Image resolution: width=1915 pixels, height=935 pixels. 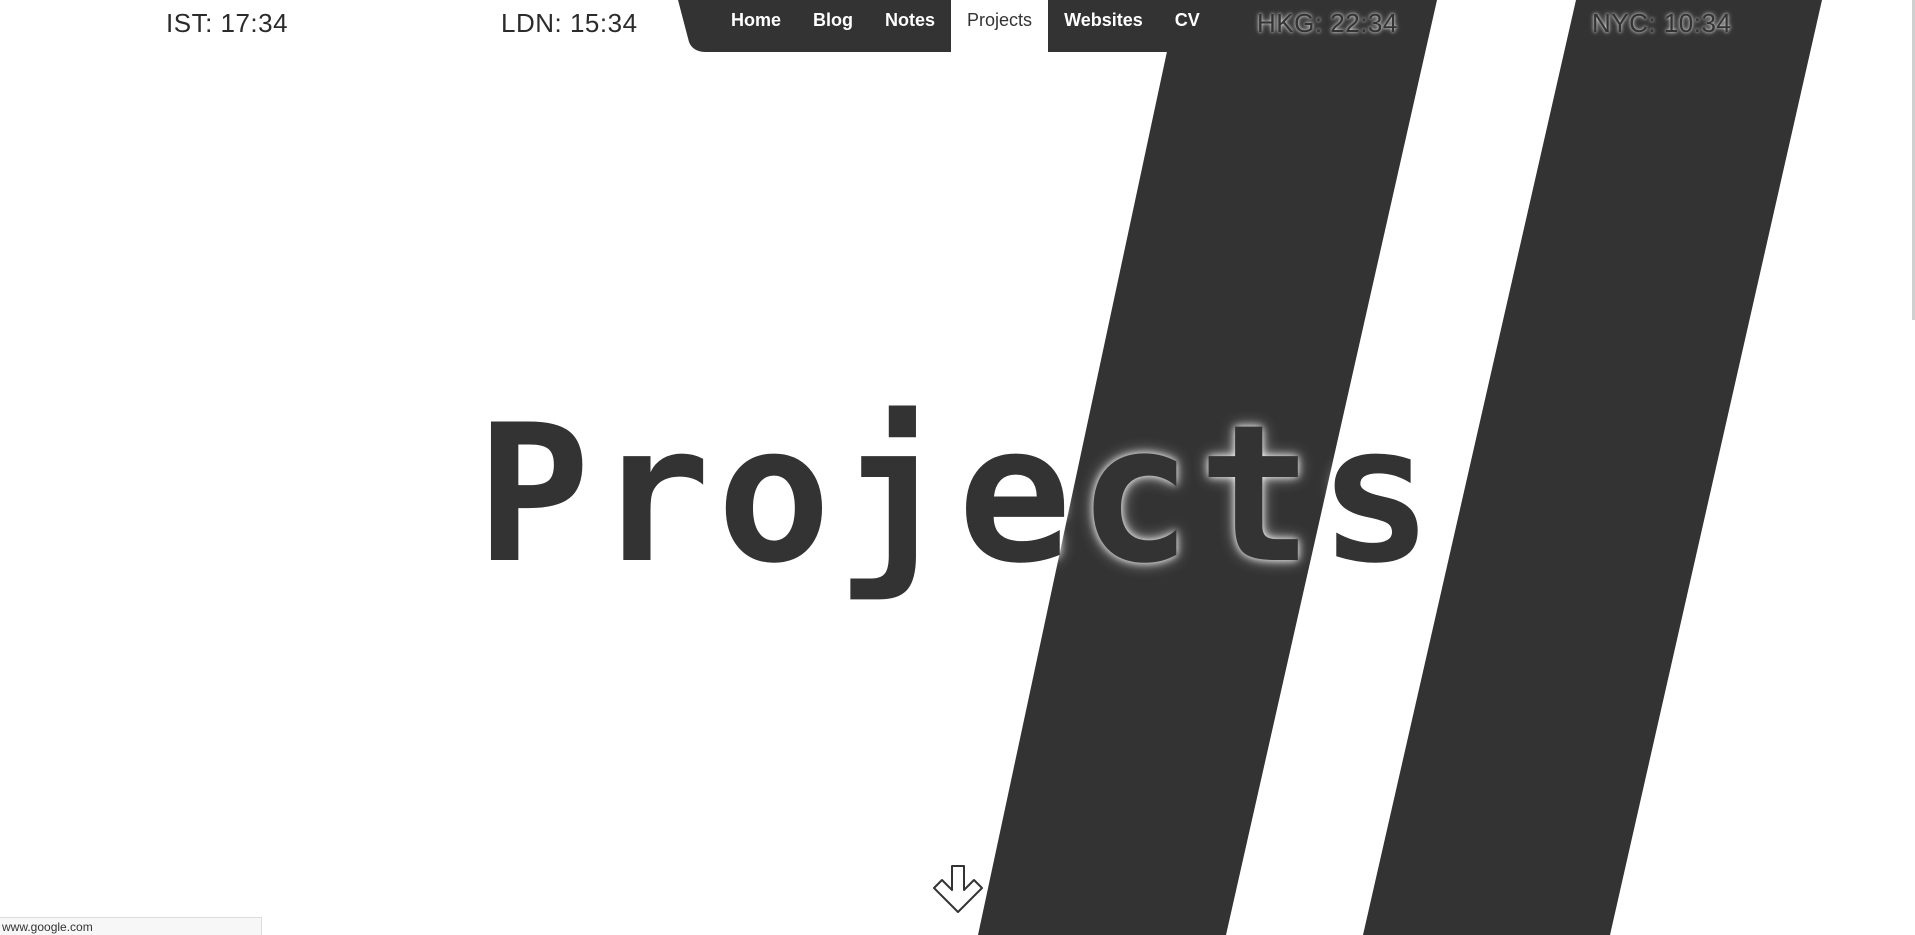 I want to click on page-title: Projects, so click(x=957, y=494).